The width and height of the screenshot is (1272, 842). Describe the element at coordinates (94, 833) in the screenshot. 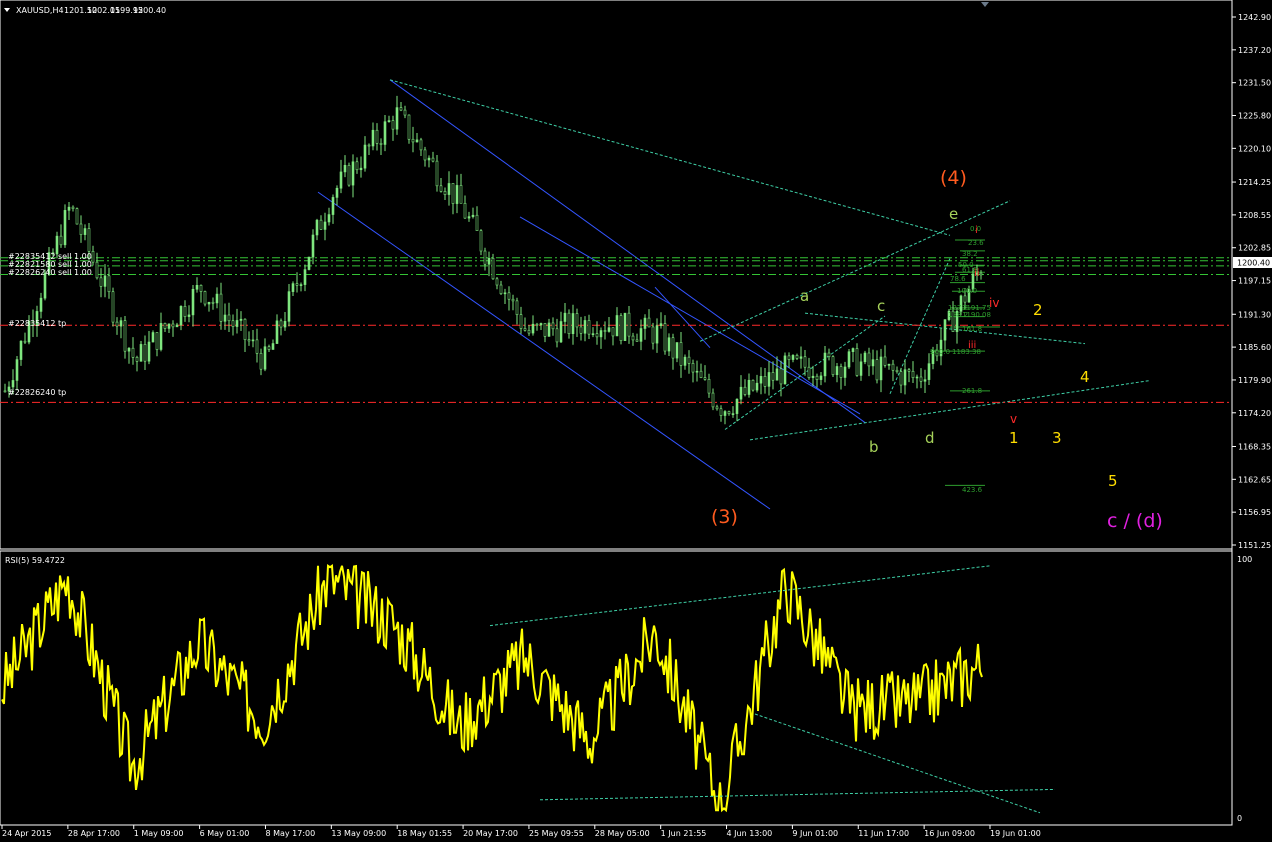

I see `time-tick-label: 28 Apr 17:00` at that location.